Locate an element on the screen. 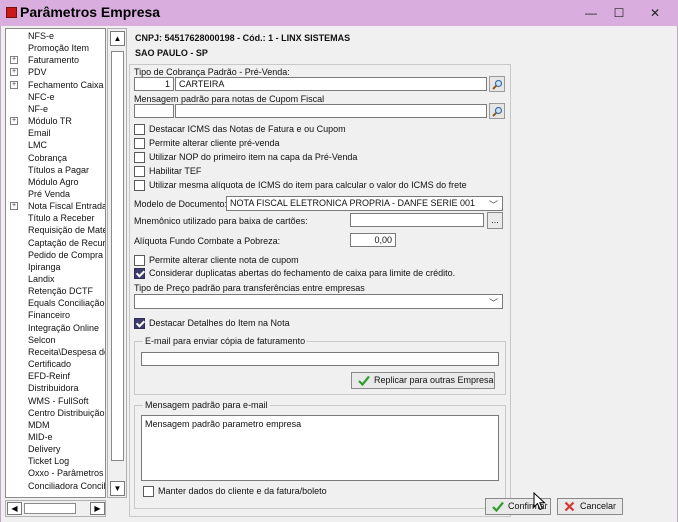 The image size is (678, 522). tree-horizontal-scrollbar: ◀ ▶ is located at coordinates (55, 508).